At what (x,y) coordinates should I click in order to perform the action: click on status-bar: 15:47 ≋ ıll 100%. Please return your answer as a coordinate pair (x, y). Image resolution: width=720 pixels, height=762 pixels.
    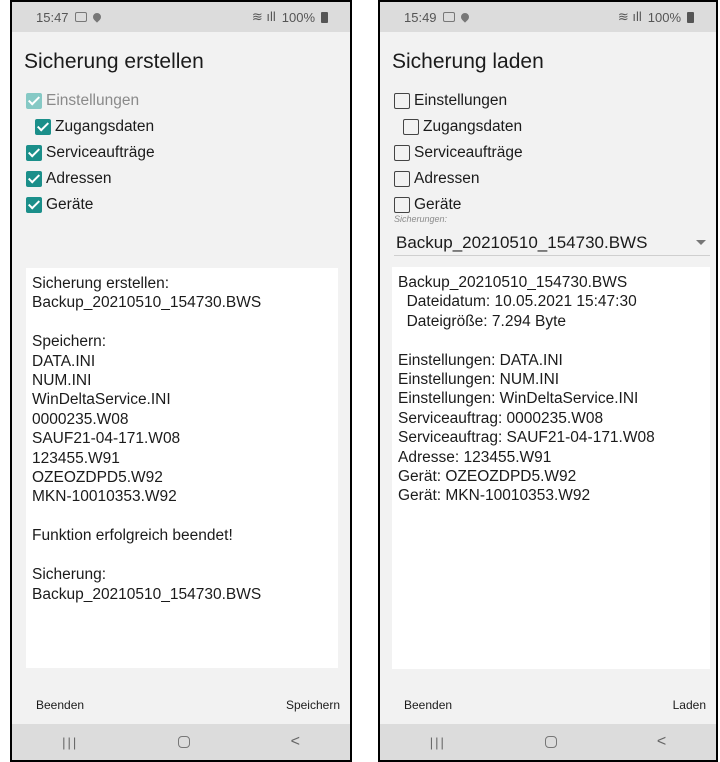
    Looking at the image, I should click on (181, 17).